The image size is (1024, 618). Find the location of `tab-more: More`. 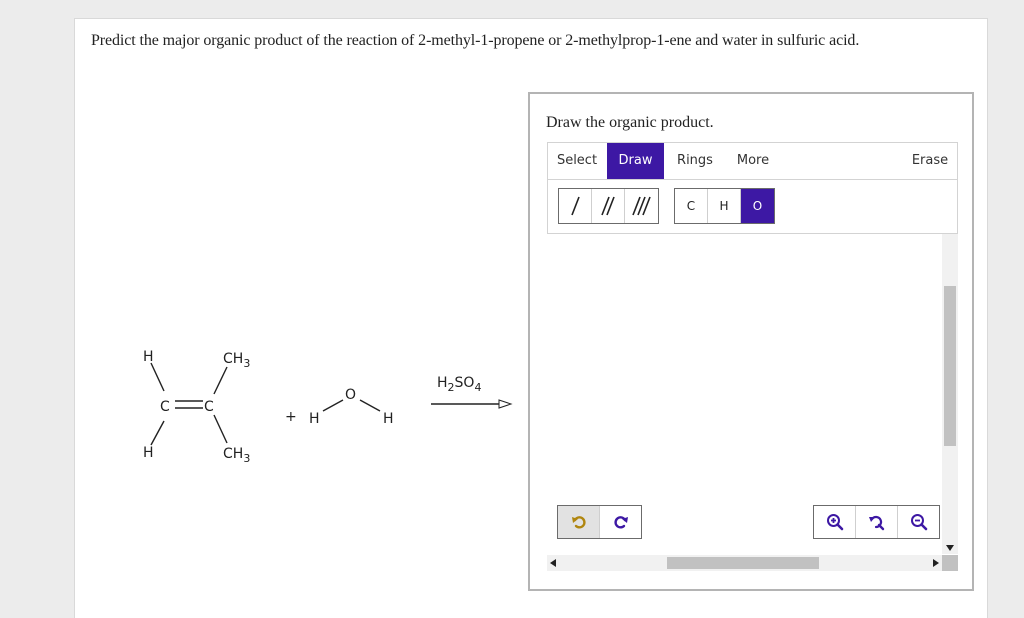

tab-more: More is located at coordinates (753, 161).